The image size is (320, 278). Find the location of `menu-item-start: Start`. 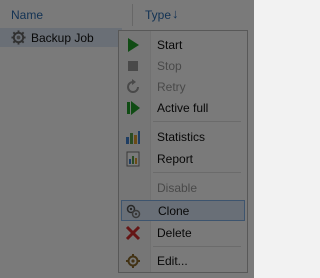

menu-item-start: Start is located at coordinates (183, 44).